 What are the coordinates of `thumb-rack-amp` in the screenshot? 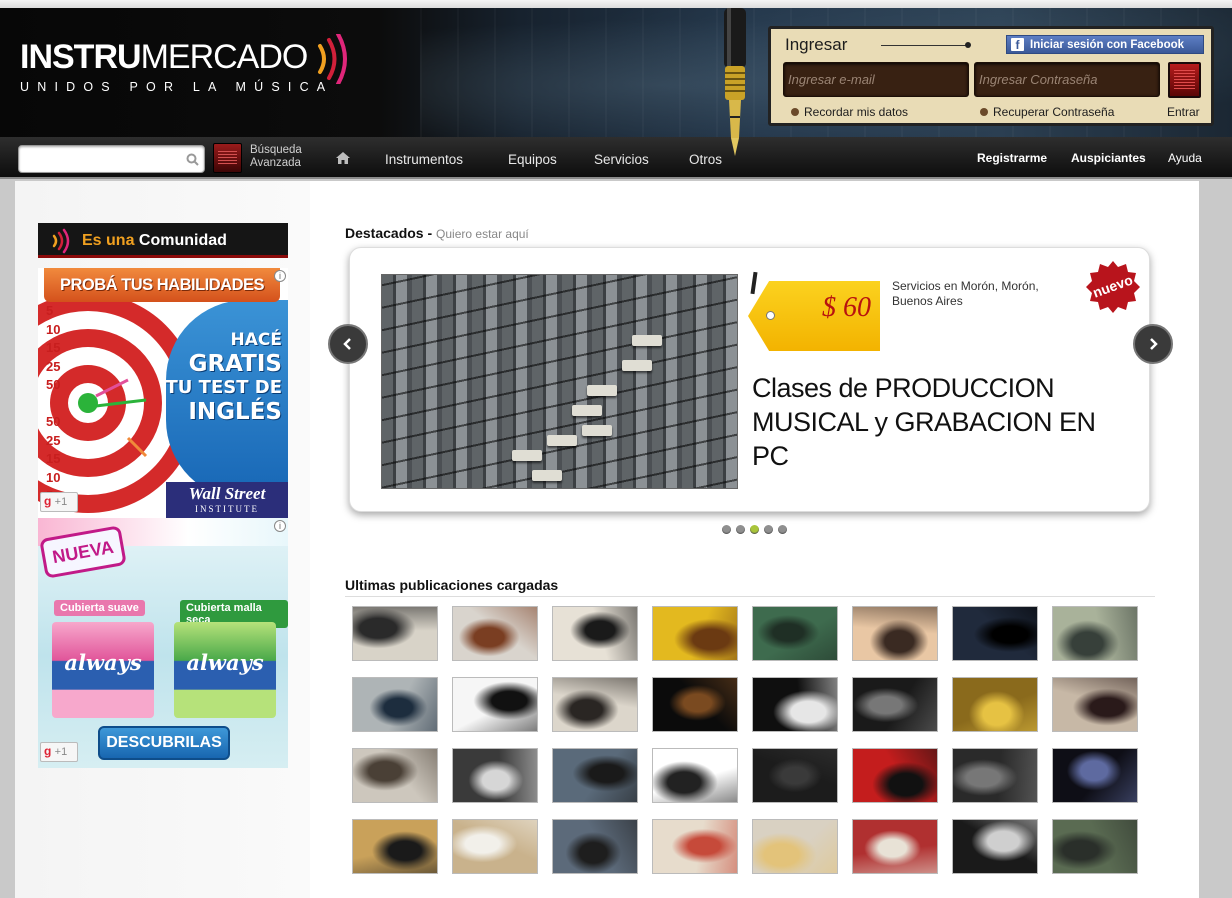 It's located at (895, 704).